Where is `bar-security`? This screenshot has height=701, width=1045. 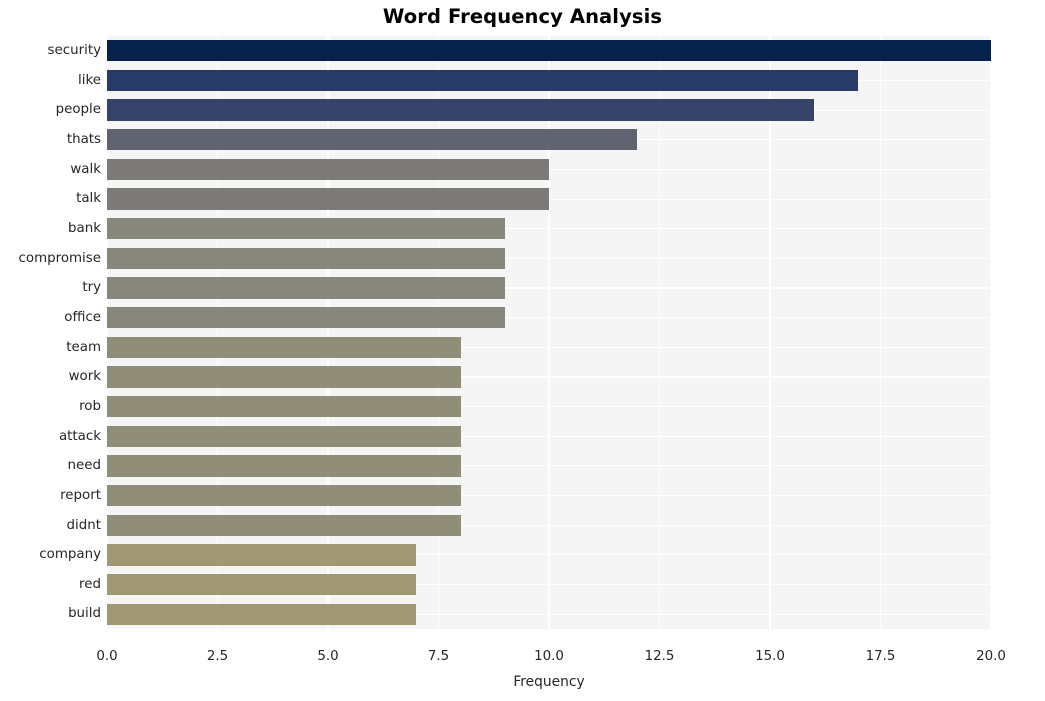 bar-security is located at coordinates (549, 51).